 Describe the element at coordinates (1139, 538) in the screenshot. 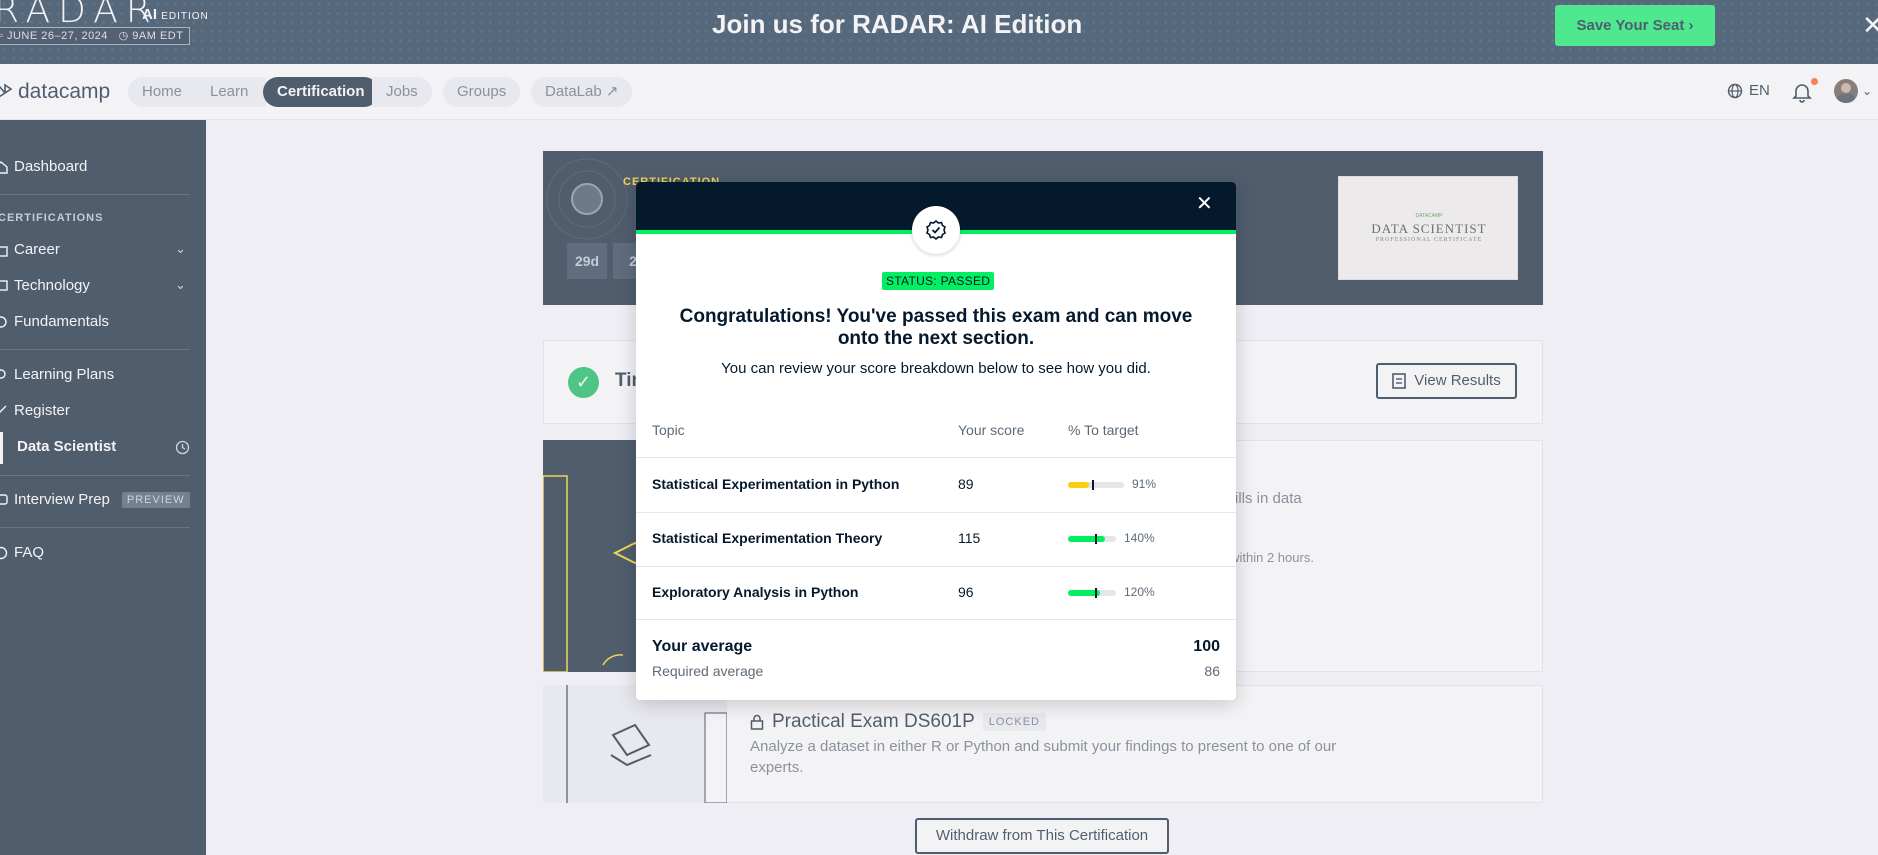

I see `table-row-percent: 140%` at that location.